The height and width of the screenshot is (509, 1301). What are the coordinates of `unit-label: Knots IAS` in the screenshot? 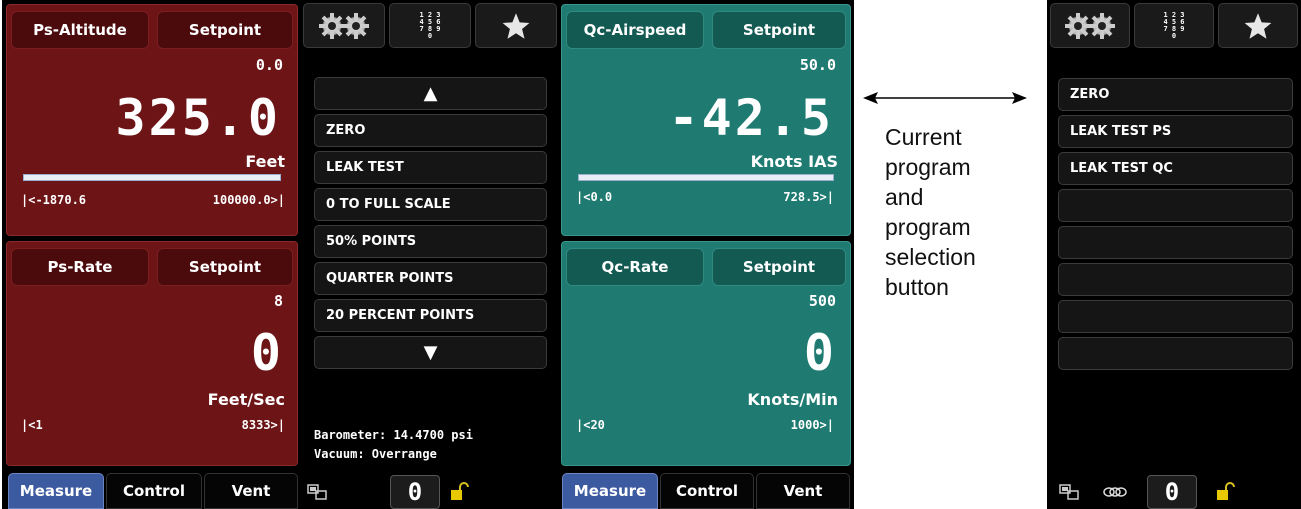 It's located at (794, 161).